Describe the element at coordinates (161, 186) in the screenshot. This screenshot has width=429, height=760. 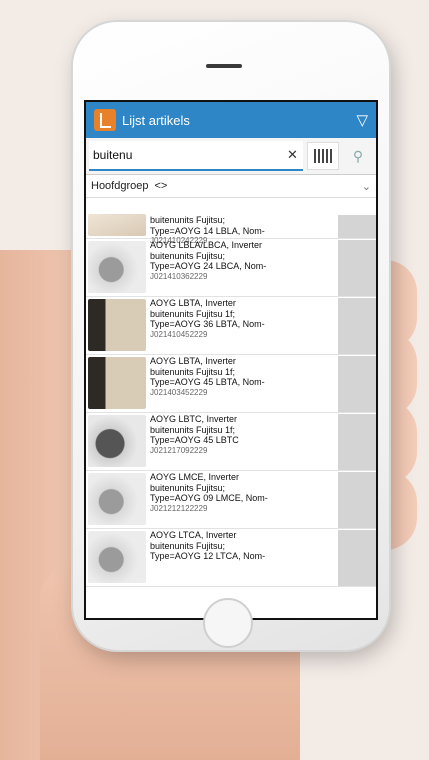
I see `group-value: <>` at that location.